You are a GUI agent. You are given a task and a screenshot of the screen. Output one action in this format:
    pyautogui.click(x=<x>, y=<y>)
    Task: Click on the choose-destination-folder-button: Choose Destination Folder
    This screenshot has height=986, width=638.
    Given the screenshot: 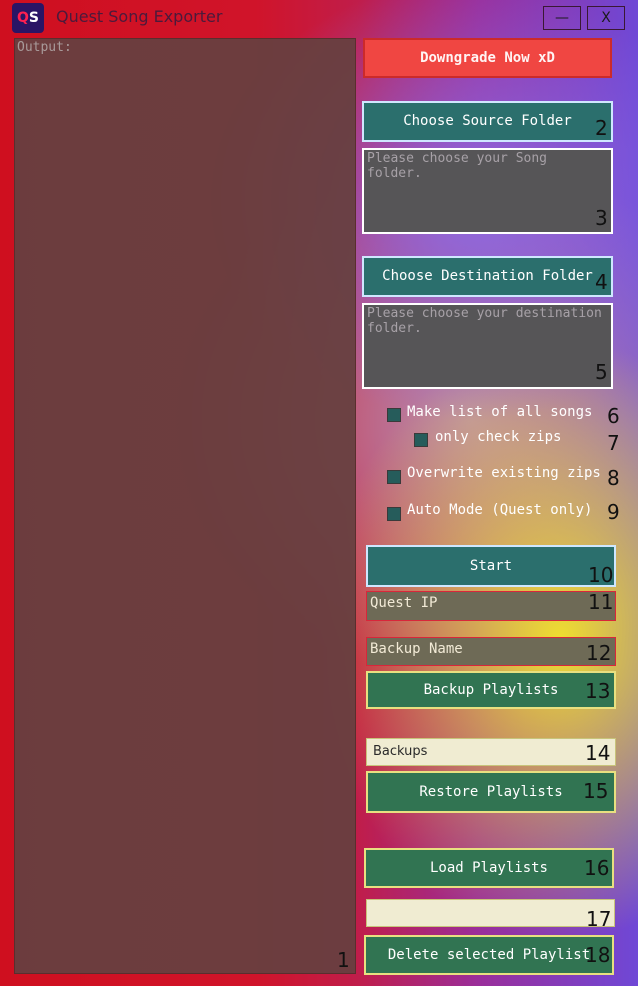 What is the action you would take?
    pyautogui.click(x=487, y=276)
    